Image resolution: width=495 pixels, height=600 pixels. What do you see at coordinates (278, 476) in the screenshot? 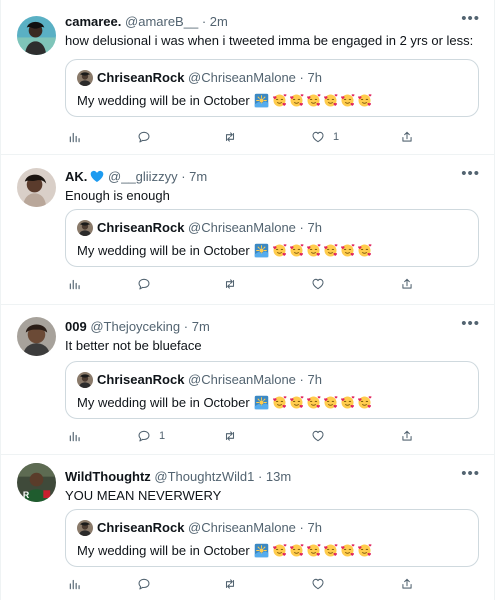
I see `timestamp: 13m` at bounding box center [278, 476].